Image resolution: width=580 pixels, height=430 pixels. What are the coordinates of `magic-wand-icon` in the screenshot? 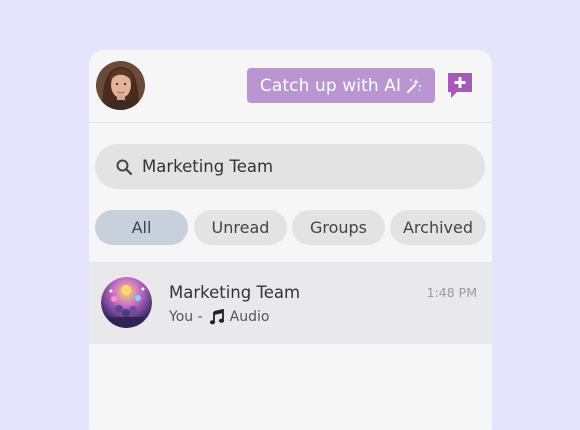 It's located at (414, 85).